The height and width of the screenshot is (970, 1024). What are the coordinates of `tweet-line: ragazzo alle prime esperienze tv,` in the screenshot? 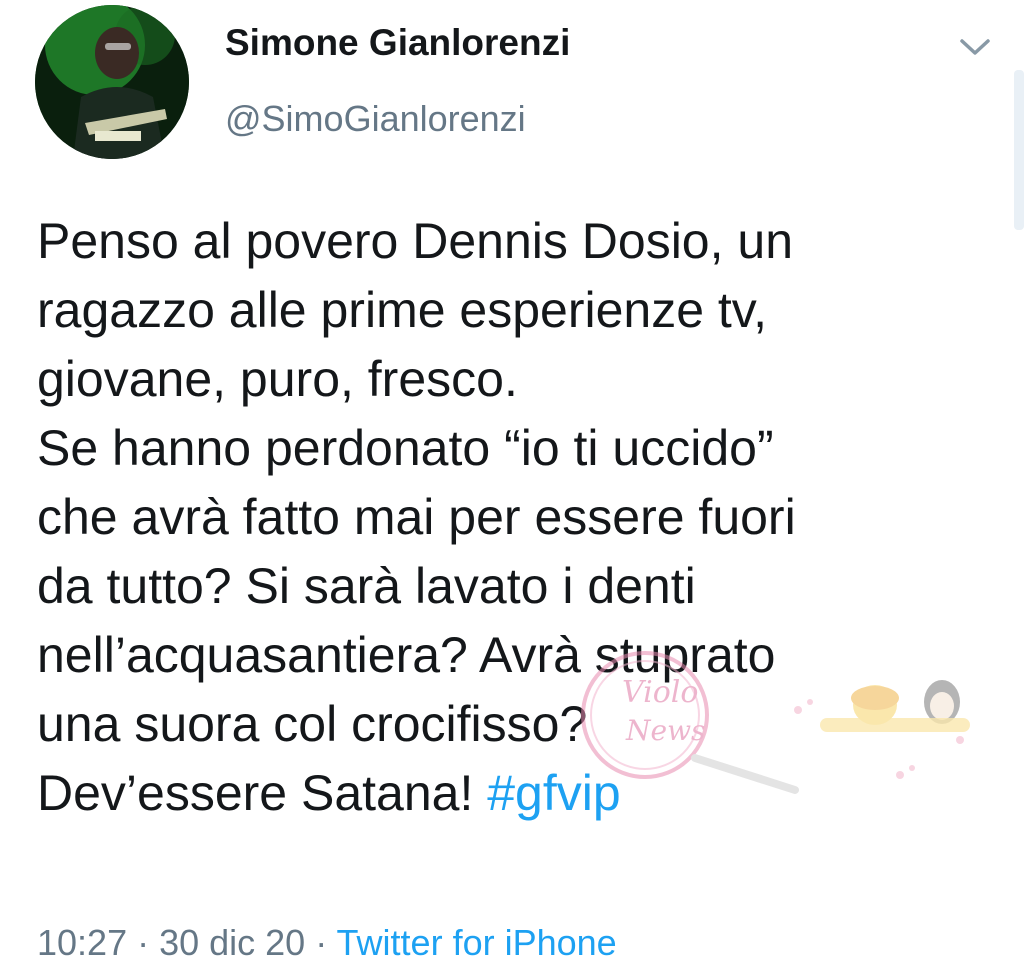 It's located at (402, 310).